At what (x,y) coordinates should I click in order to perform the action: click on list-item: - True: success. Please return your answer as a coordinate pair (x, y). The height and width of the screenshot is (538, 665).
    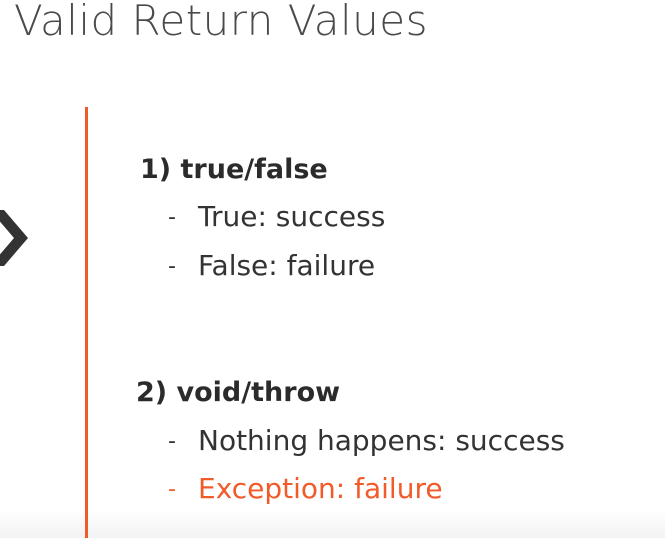
    Looking at the image, I should click on (276, 216).